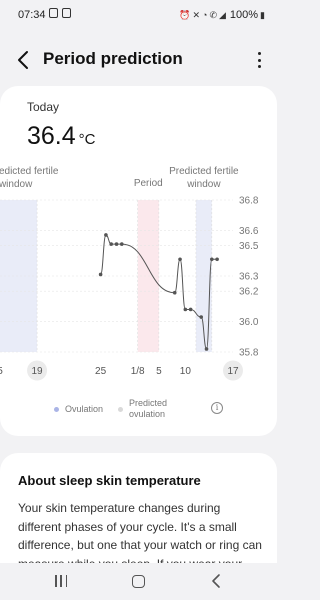 This screenshot has width=320, height=600. I want to click on recents-icon, so click(56, 581).